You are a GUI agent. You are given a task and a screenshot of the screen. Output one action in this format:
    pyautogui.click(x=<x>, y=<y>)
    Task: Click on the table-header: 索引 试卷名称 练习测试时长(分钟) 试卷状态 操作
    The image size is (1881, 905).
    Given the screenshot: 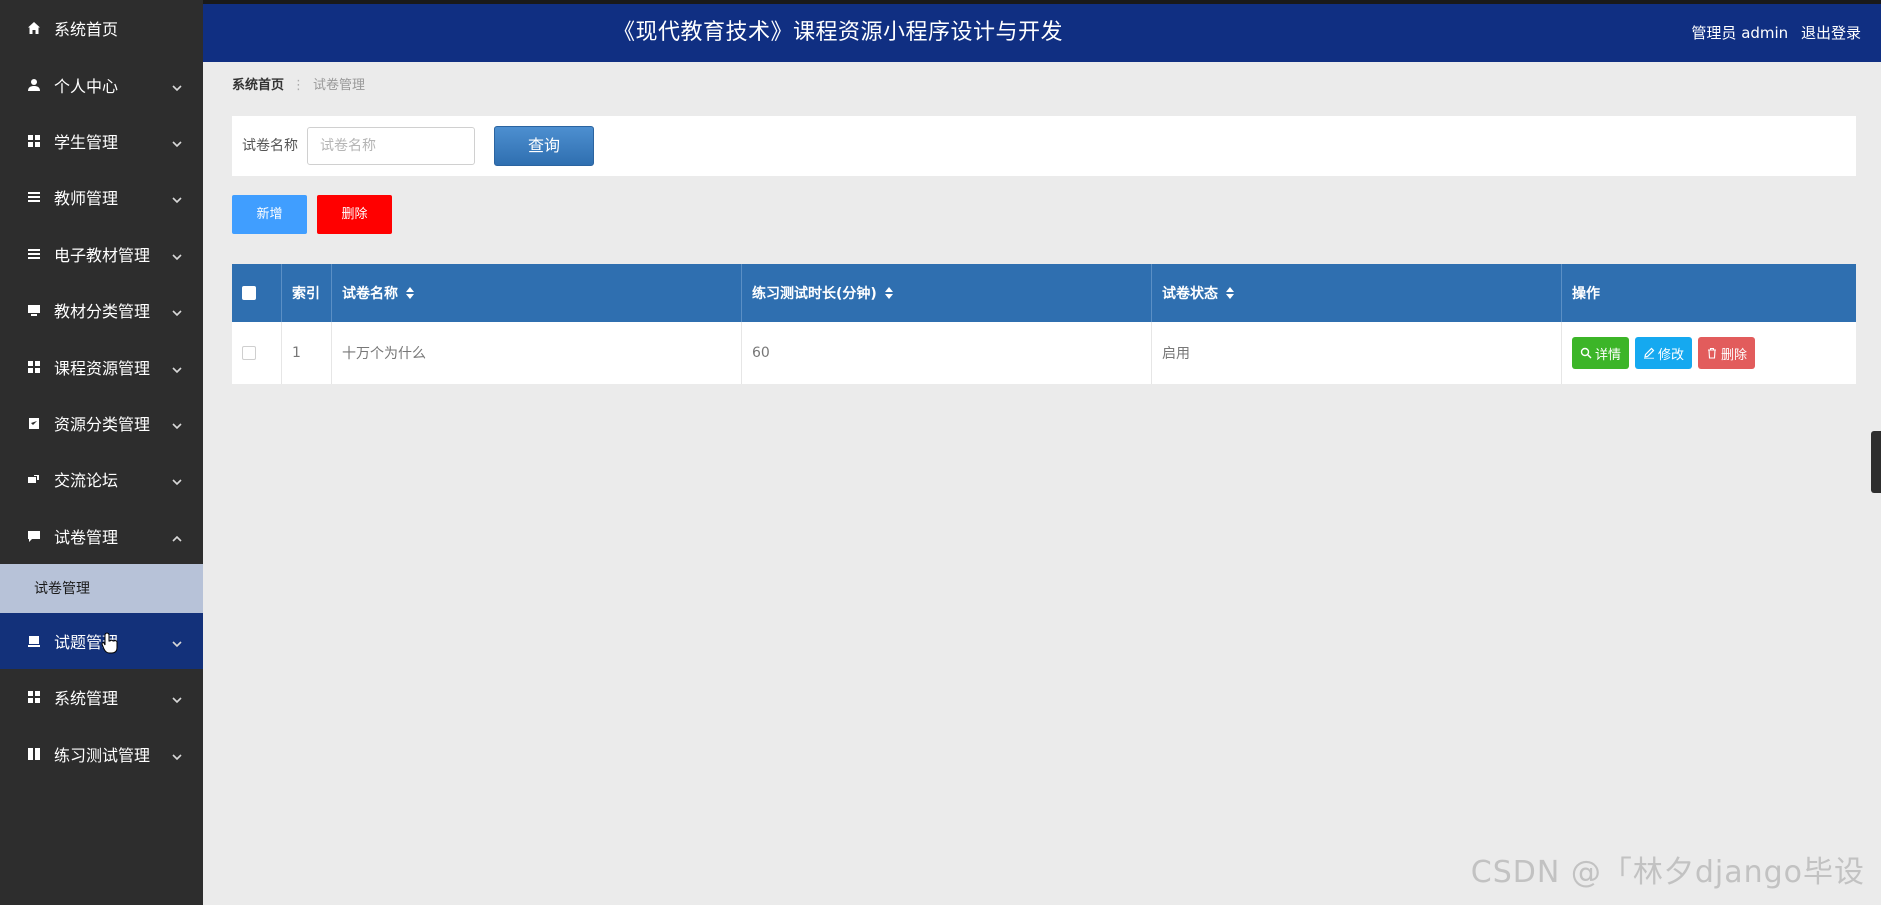 What is the action you would take?
    pyautogui.click(x=1044, y=293)
    